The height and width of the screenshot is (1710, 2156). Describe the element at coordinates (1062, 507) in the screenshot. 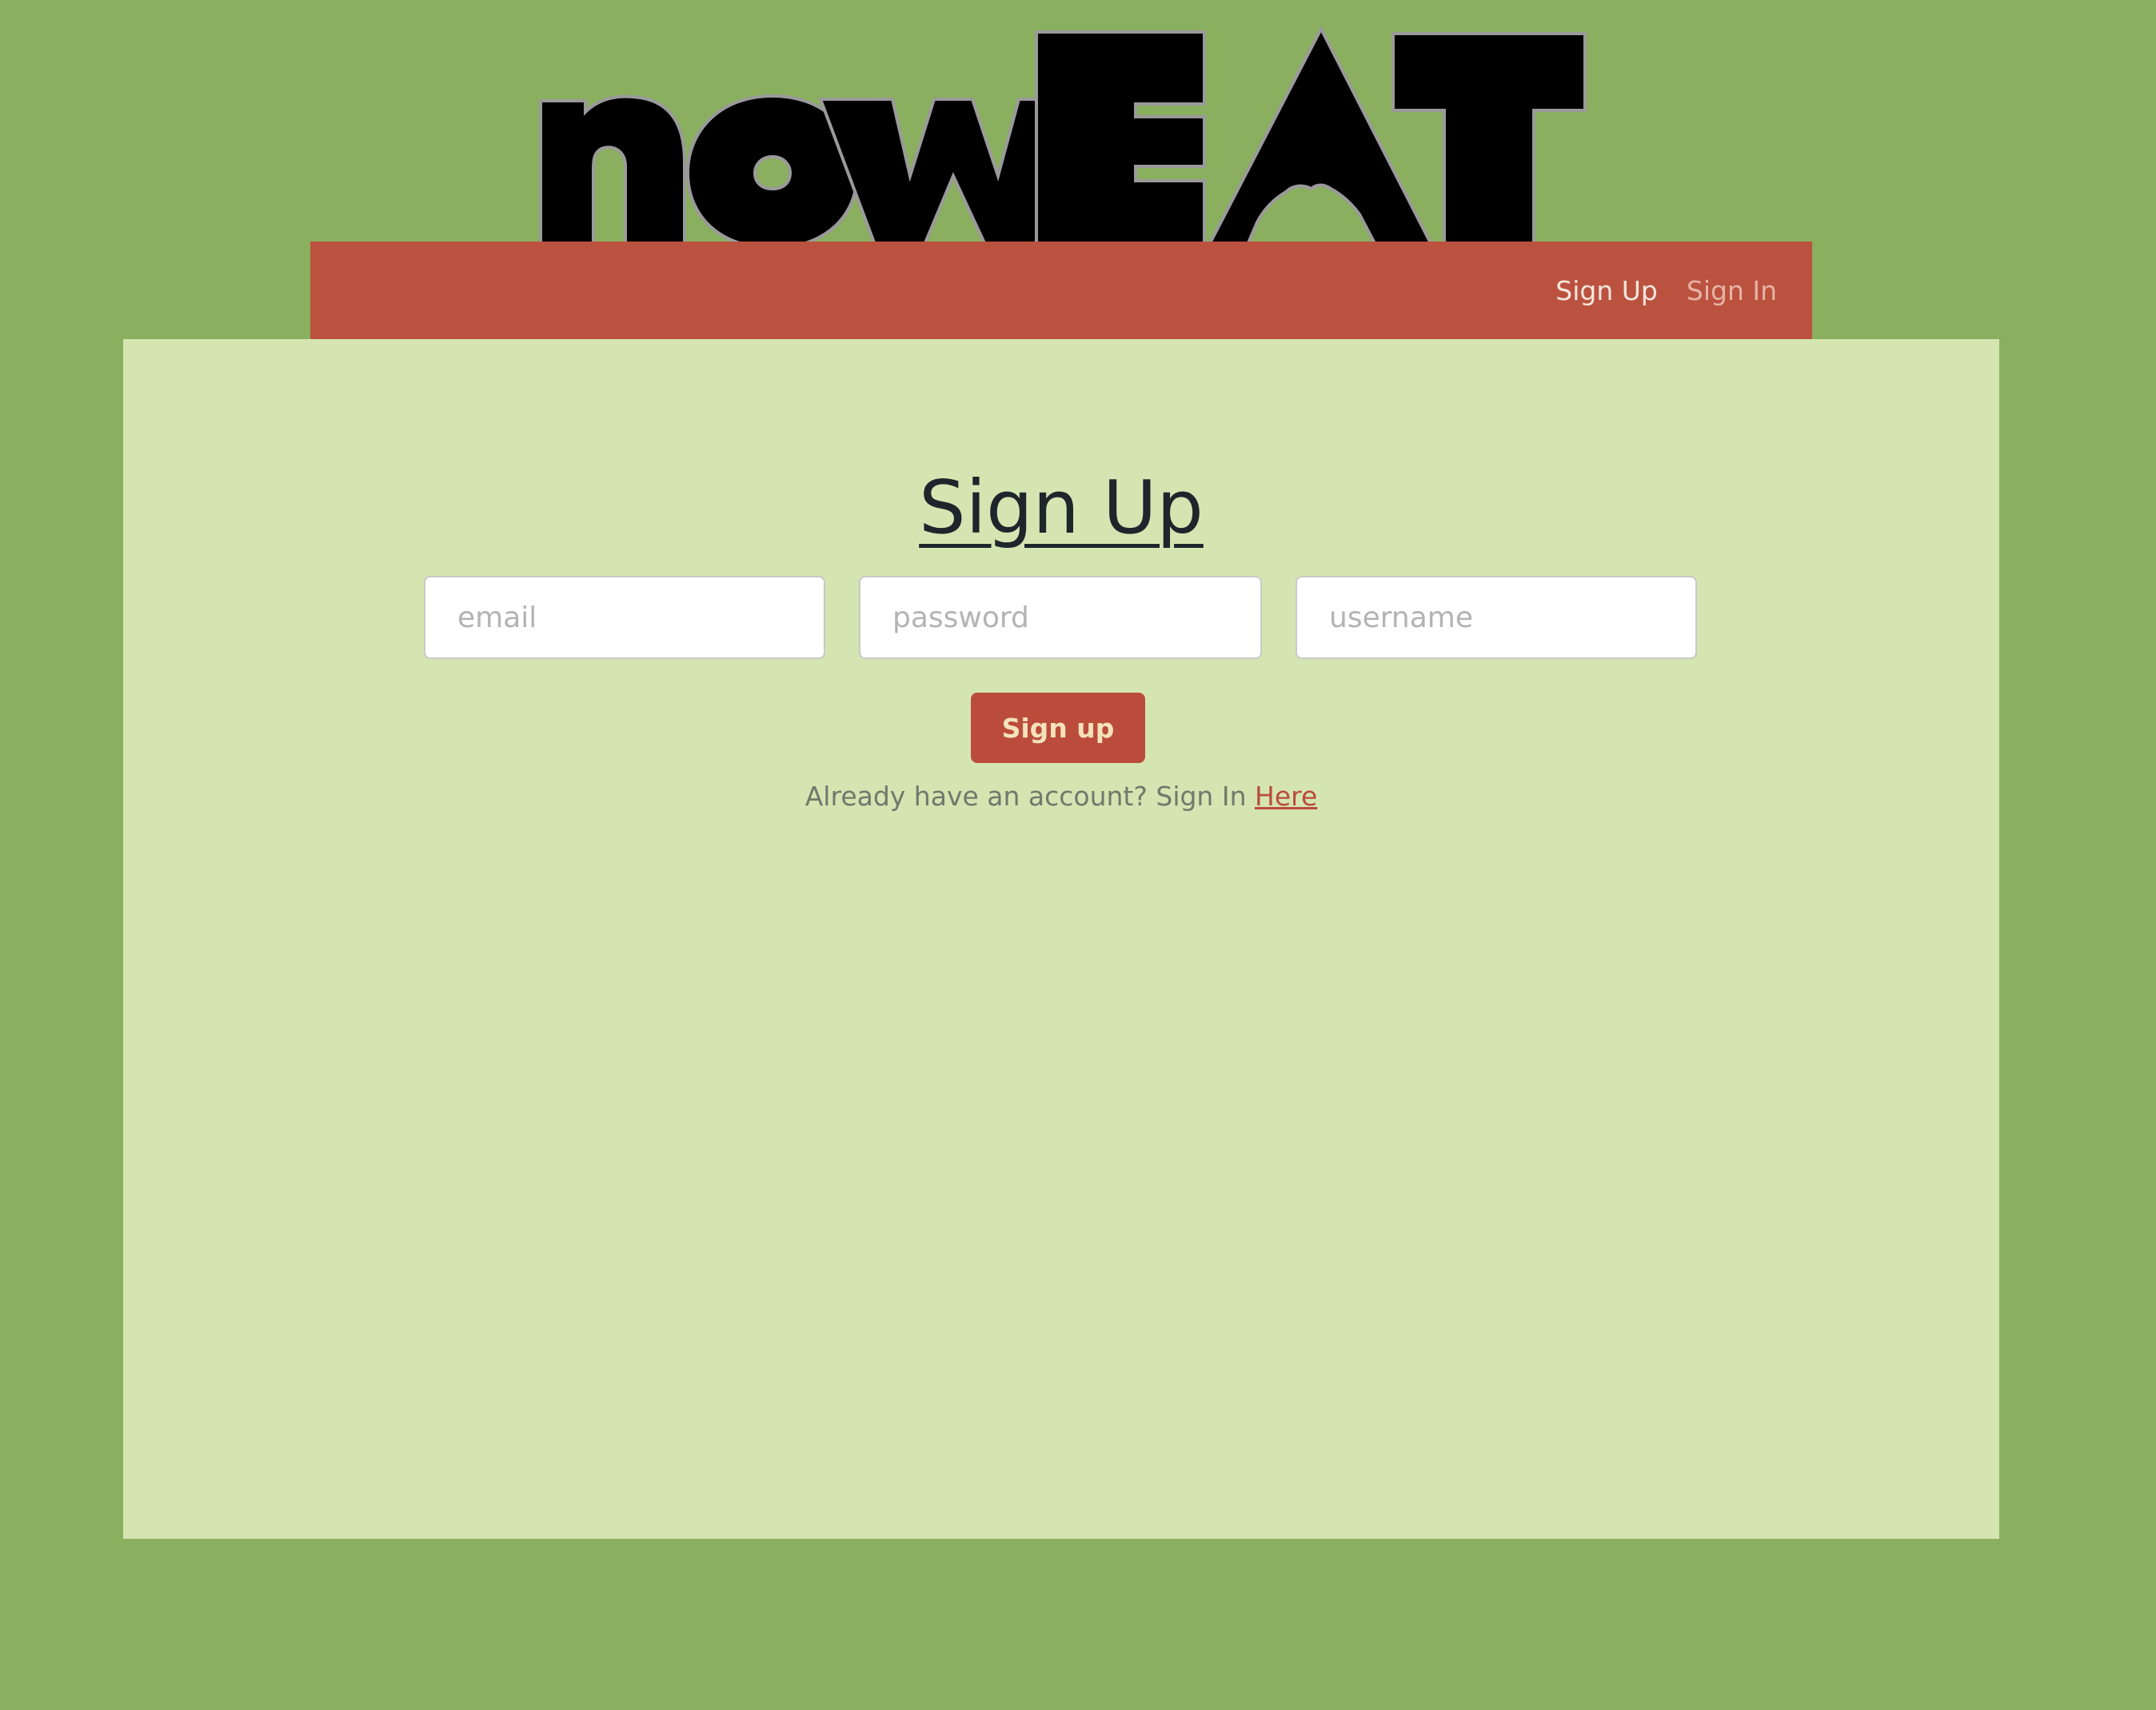

I see `page-title: Sign Up` at that location.